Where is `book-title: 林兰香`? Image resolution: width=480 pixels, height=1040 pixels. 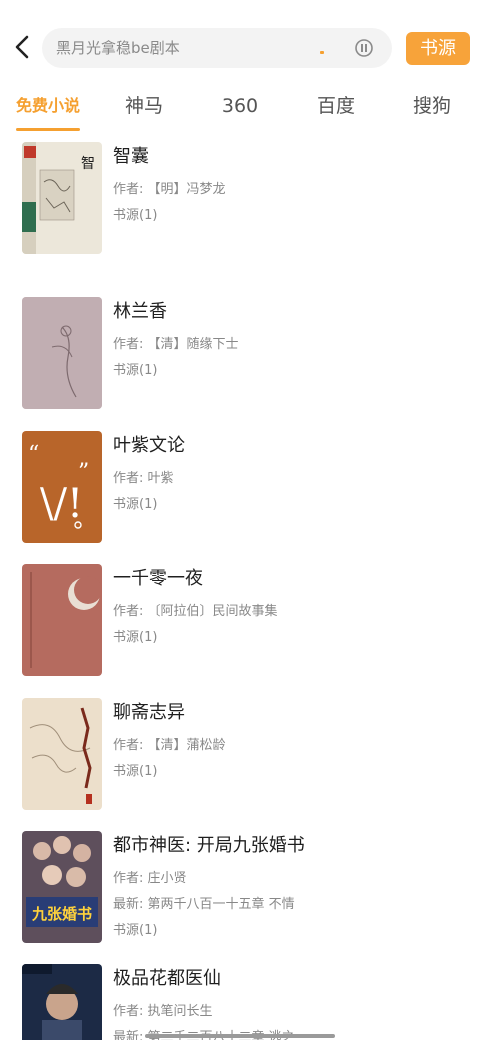
book-title: 林兰香 is located at coordinates (140, 311).